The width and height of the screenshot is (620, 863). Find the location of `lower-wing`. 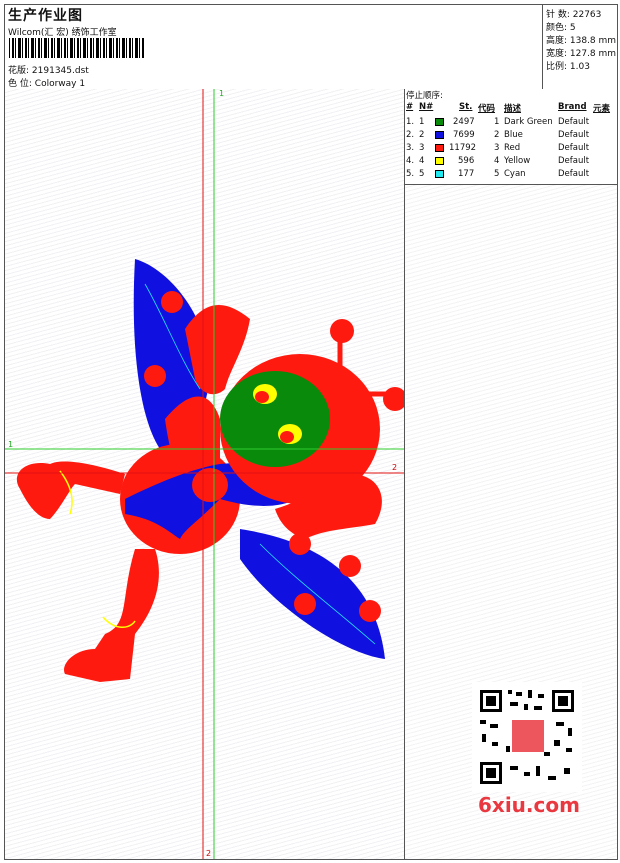

lower-wing is located at coordinates (312, 594).